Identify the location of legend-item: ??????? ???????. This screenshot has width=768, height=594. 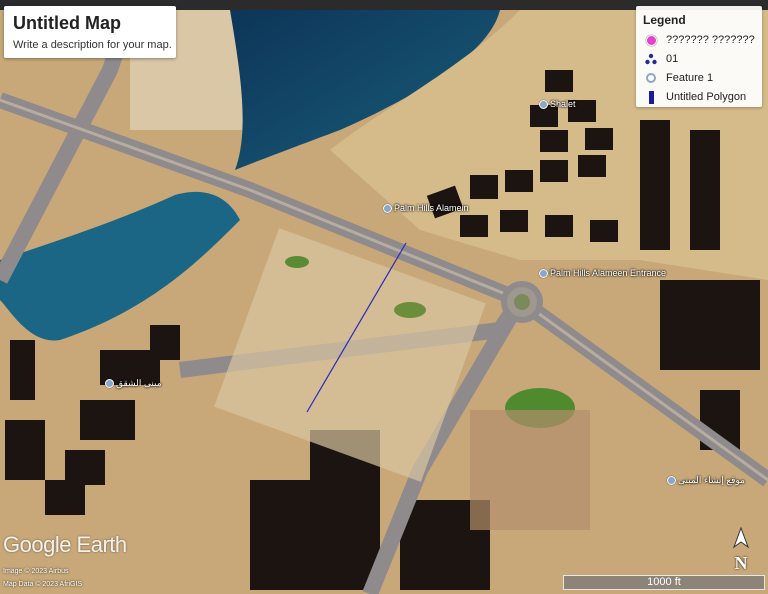
(699, 40).